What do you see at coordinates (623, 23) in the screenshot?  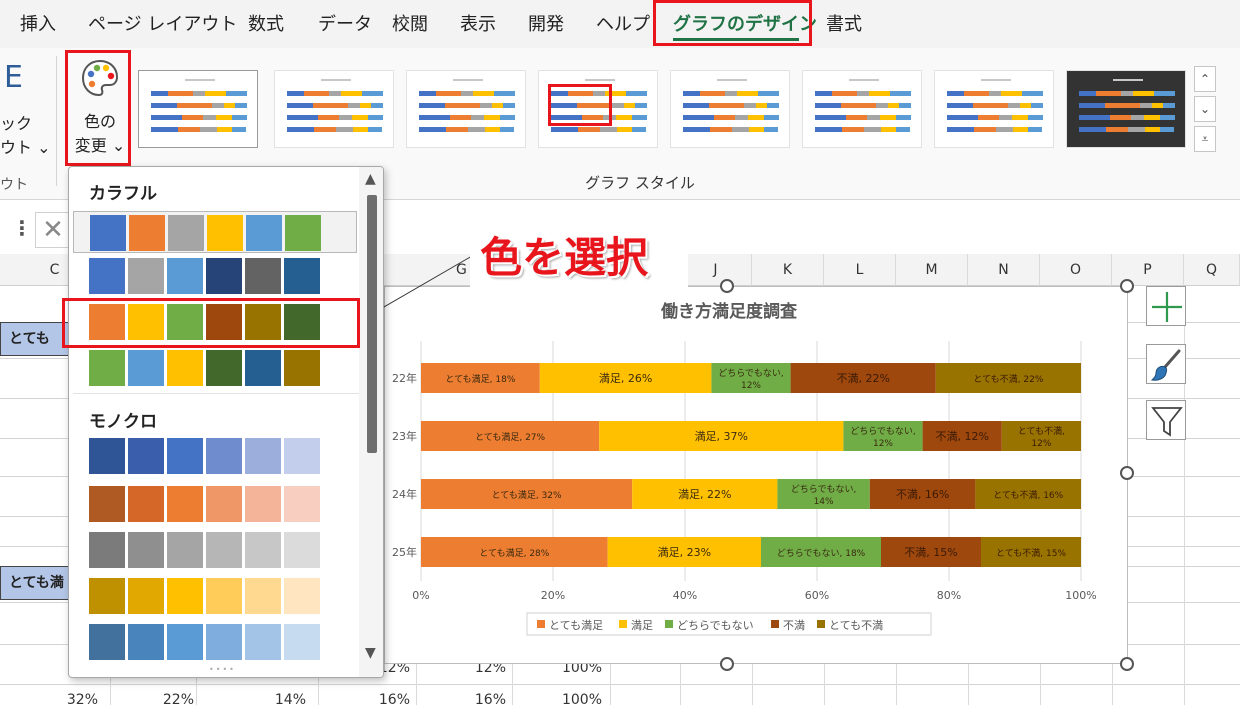 I see `tab-help: ヘルプ` at bounding box center [623, 23].